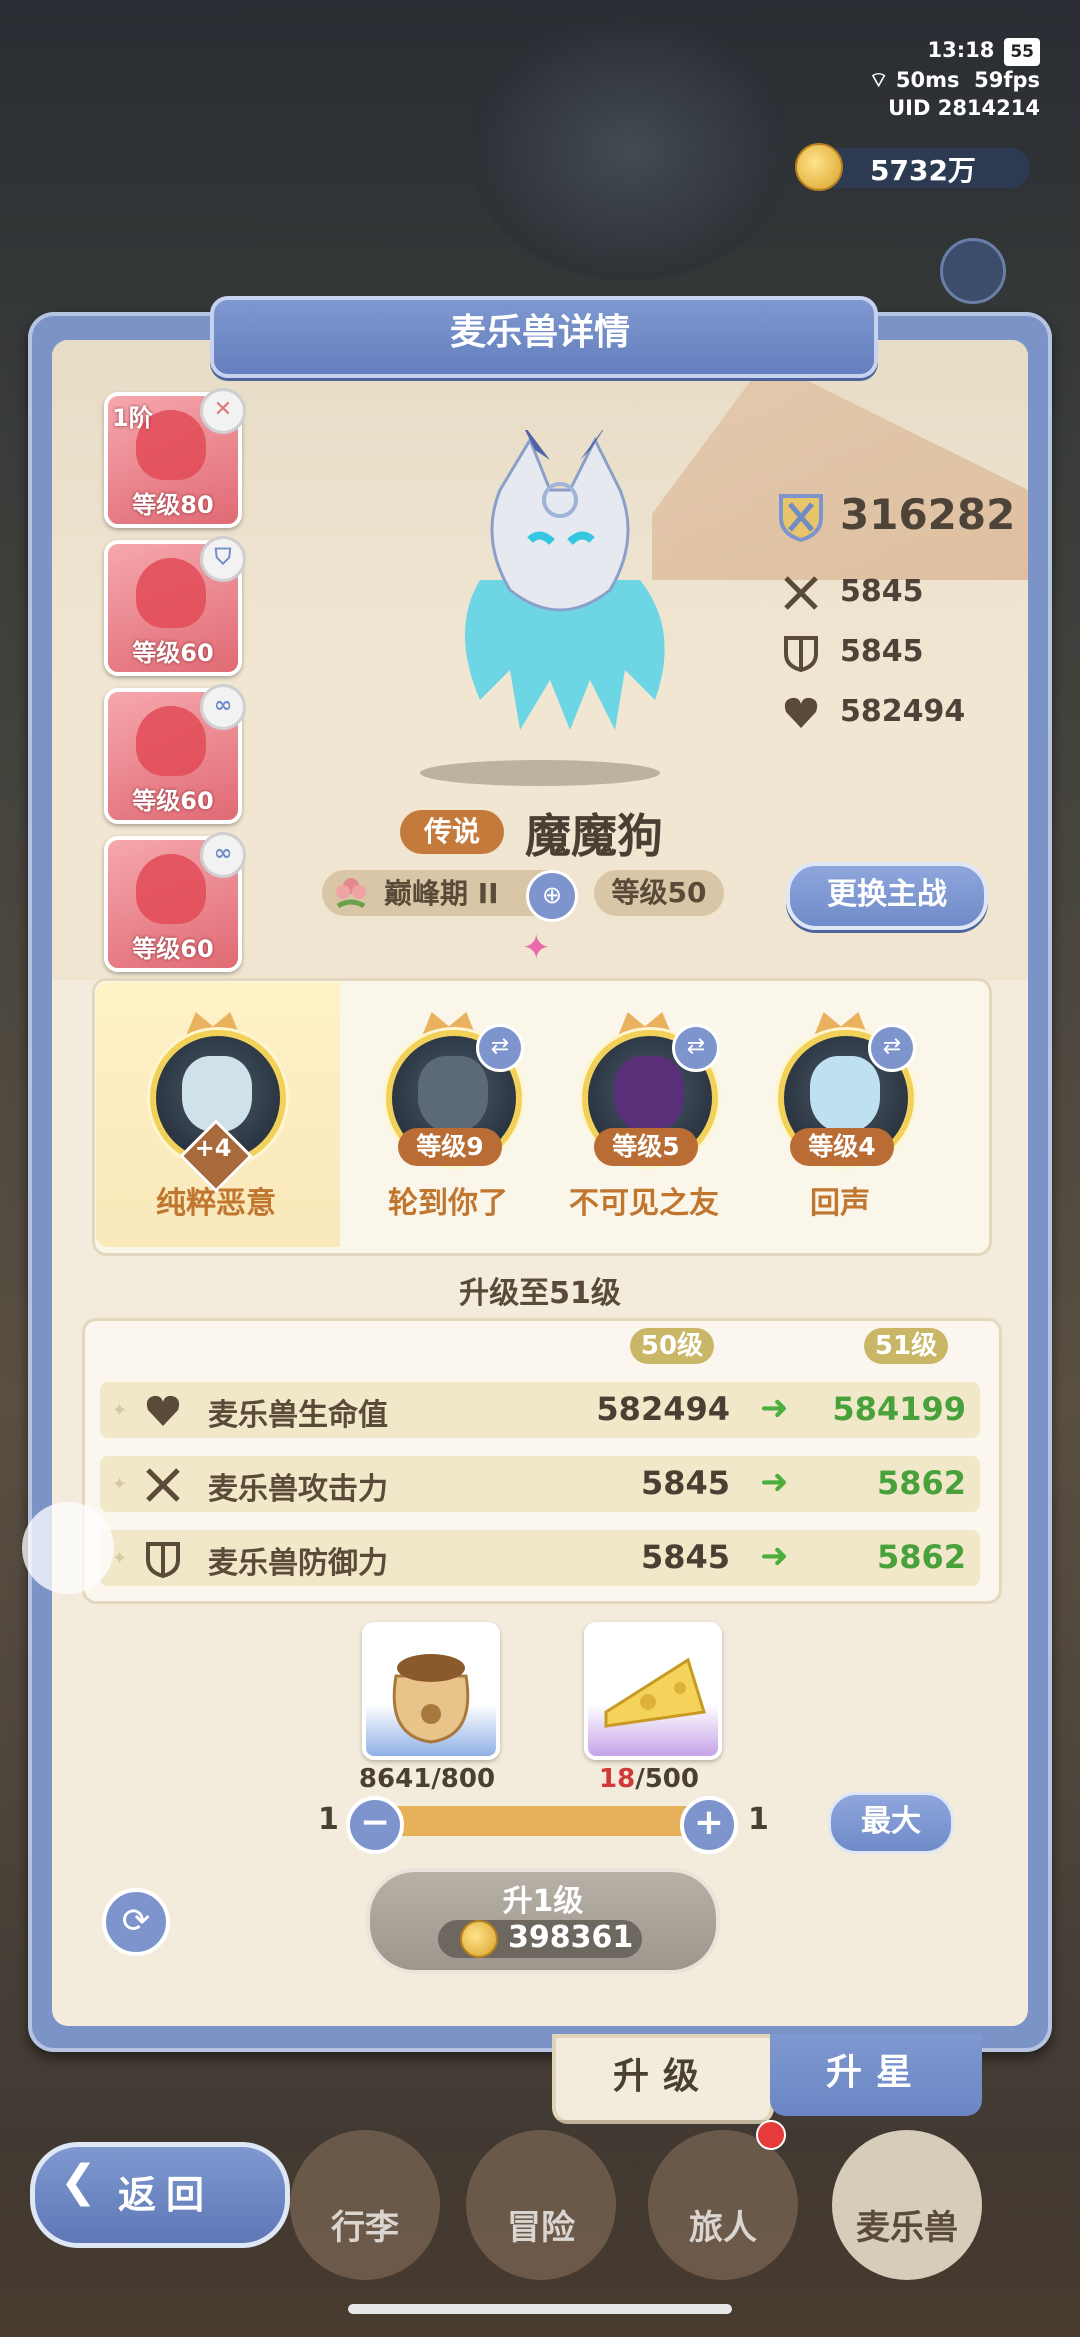 The image size is (1080, 2337). Describe the element at coordinates (899, 1409) in the screenshot. I see `stat-next: 584199` at that location.